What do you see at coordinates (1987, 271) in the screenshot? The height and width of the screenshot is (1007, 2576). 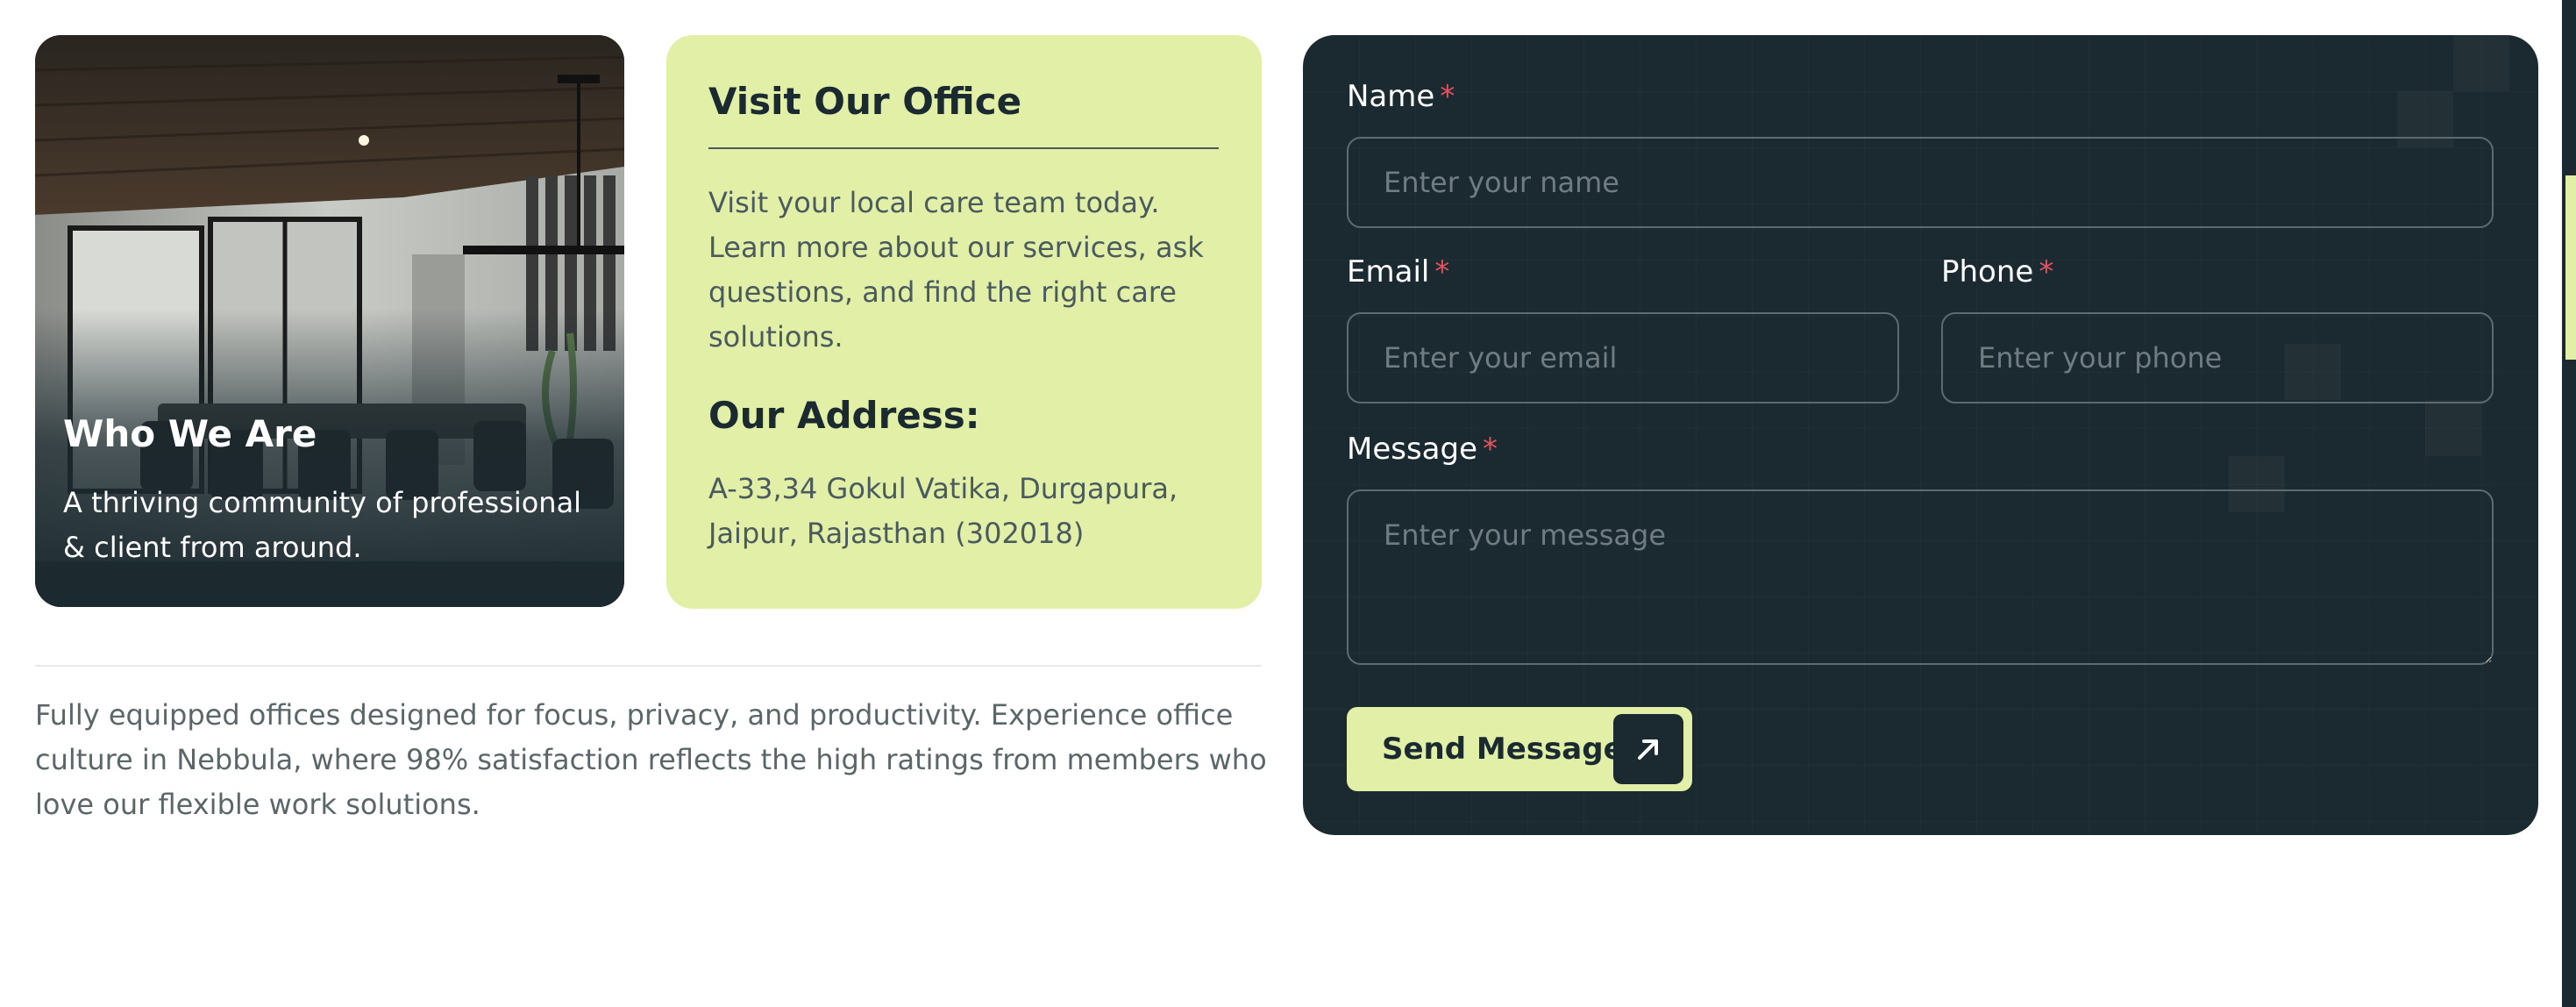 I see `phone-label-text: Phone` at bounding box center [1987, 271].